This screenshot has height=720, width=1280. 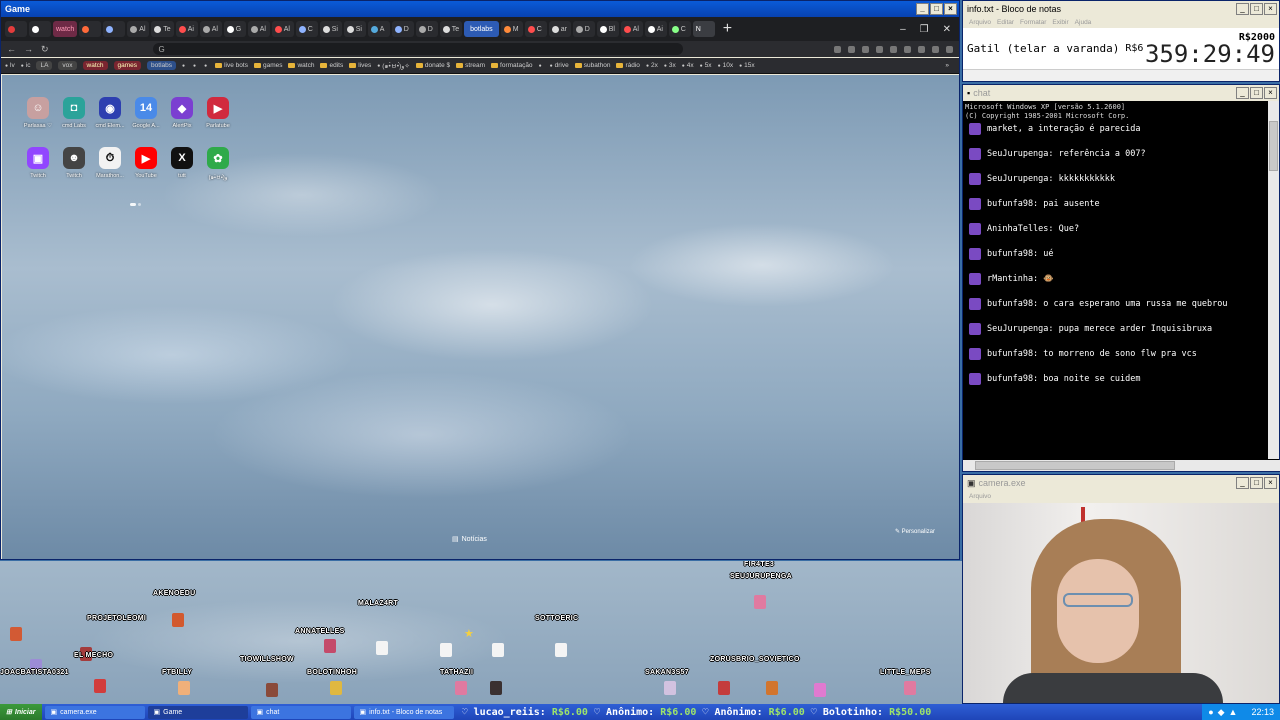 I want to click on bookmark-item: ● ic, so click(x=26, y=65).